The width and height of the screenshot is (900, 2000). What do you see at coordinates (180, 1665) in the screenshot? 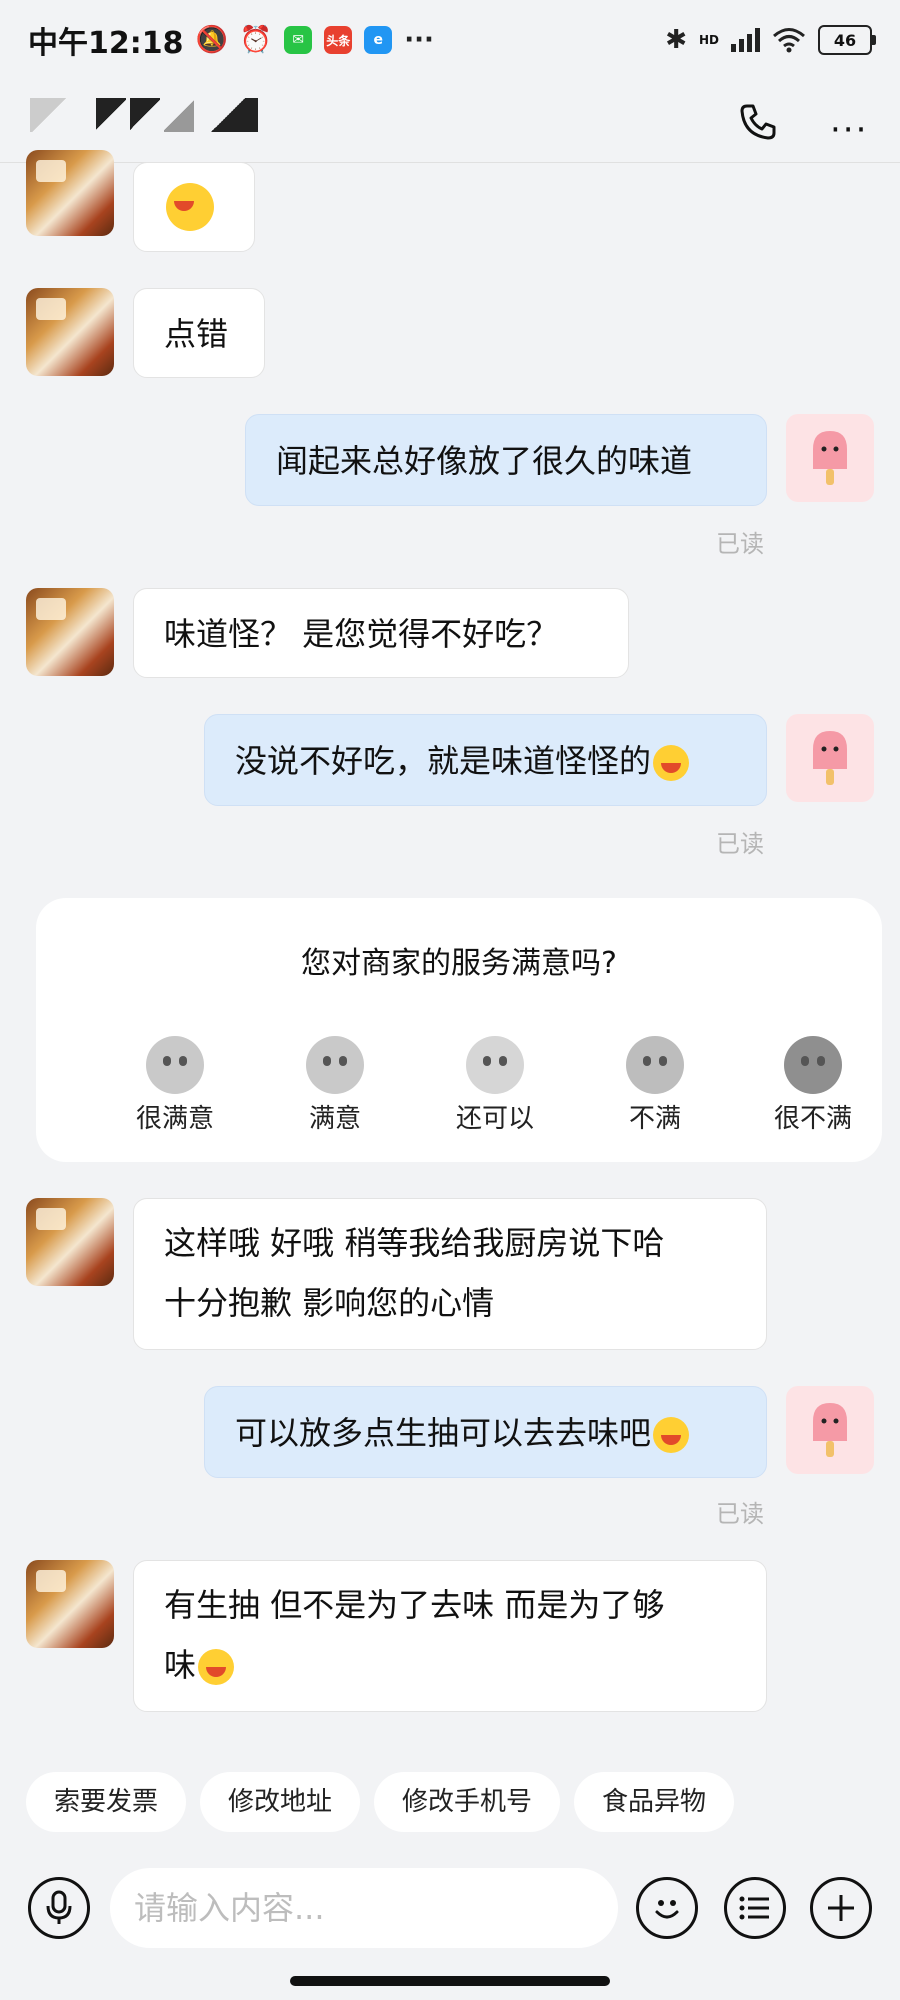
I see `message-text-line: 味` at bounding box center [180, 1665].